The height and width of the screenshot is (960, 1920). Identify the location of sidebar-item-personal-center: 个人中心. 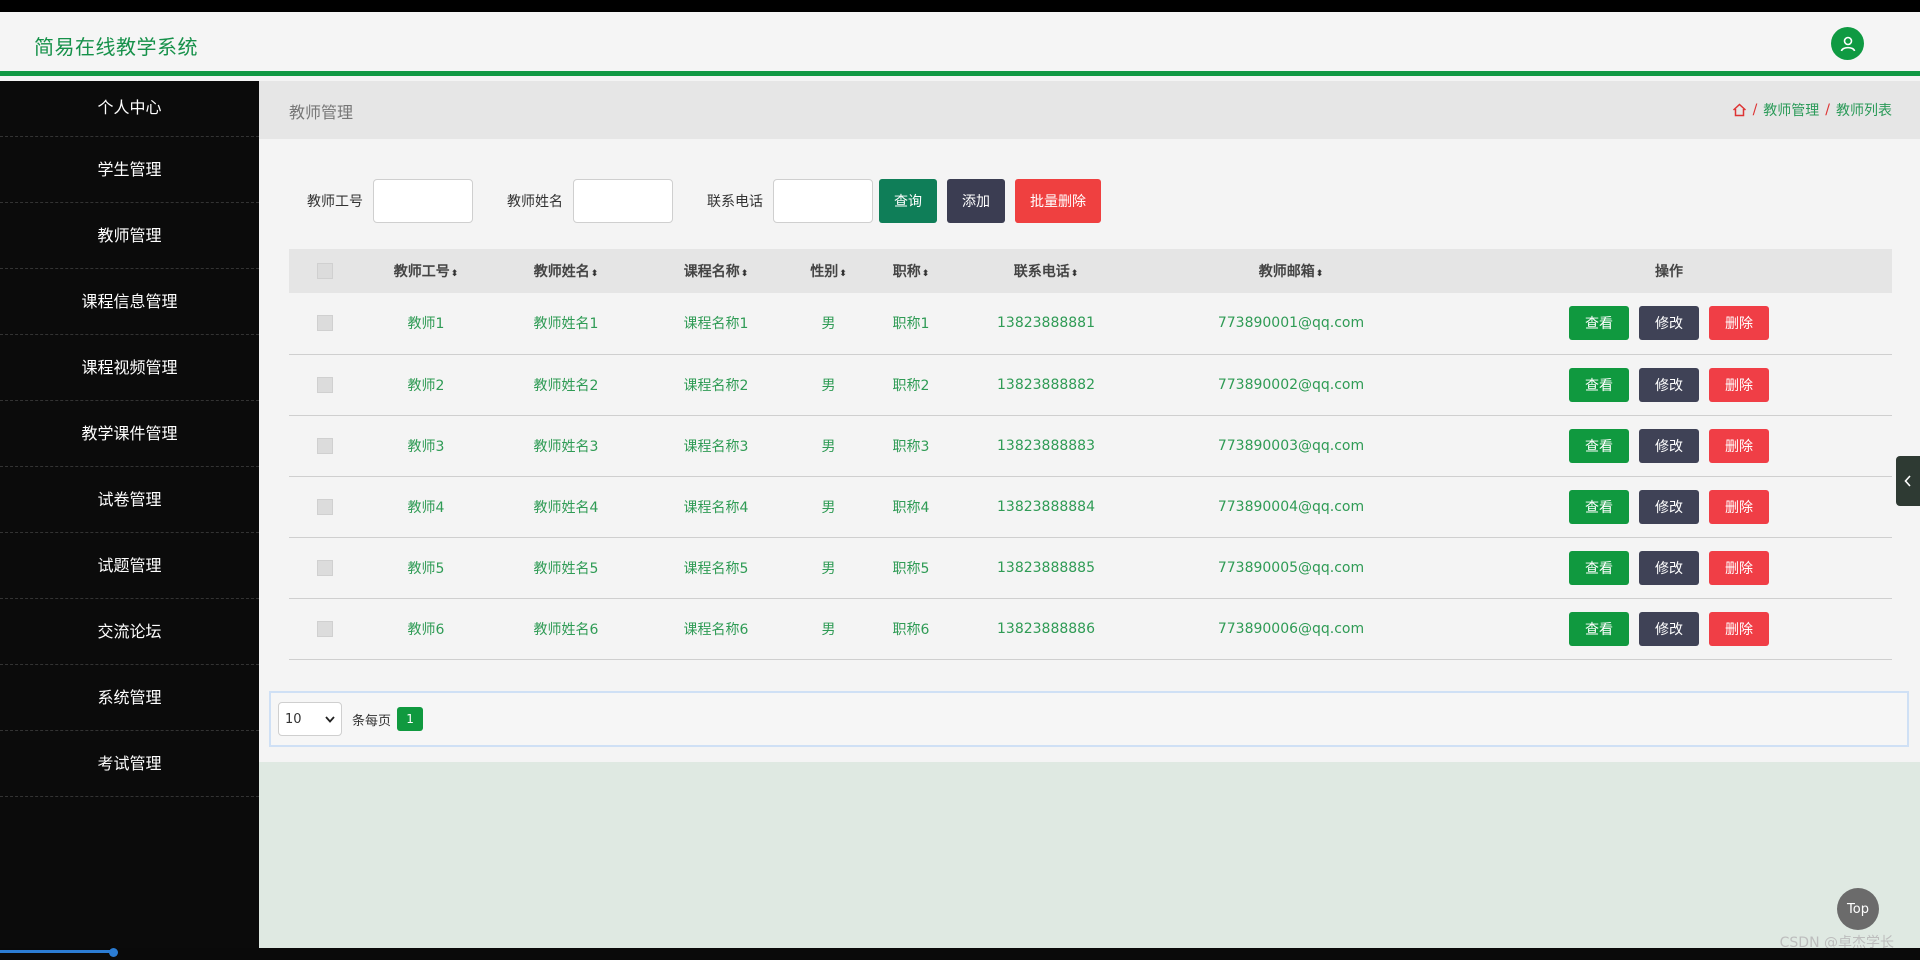
(129, 109).